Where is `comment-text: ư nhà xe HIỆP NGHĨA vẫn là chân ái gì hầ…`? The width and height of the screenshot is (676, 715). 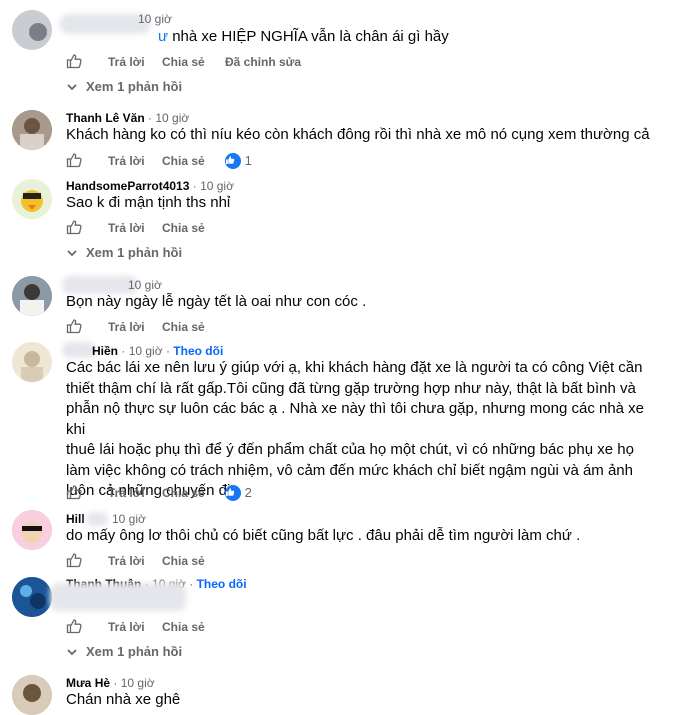 comment-text: ư nhà xe HIỆP NGHĨA vẫn là chân ái gì hầ… is located at coordinates (417, 37).